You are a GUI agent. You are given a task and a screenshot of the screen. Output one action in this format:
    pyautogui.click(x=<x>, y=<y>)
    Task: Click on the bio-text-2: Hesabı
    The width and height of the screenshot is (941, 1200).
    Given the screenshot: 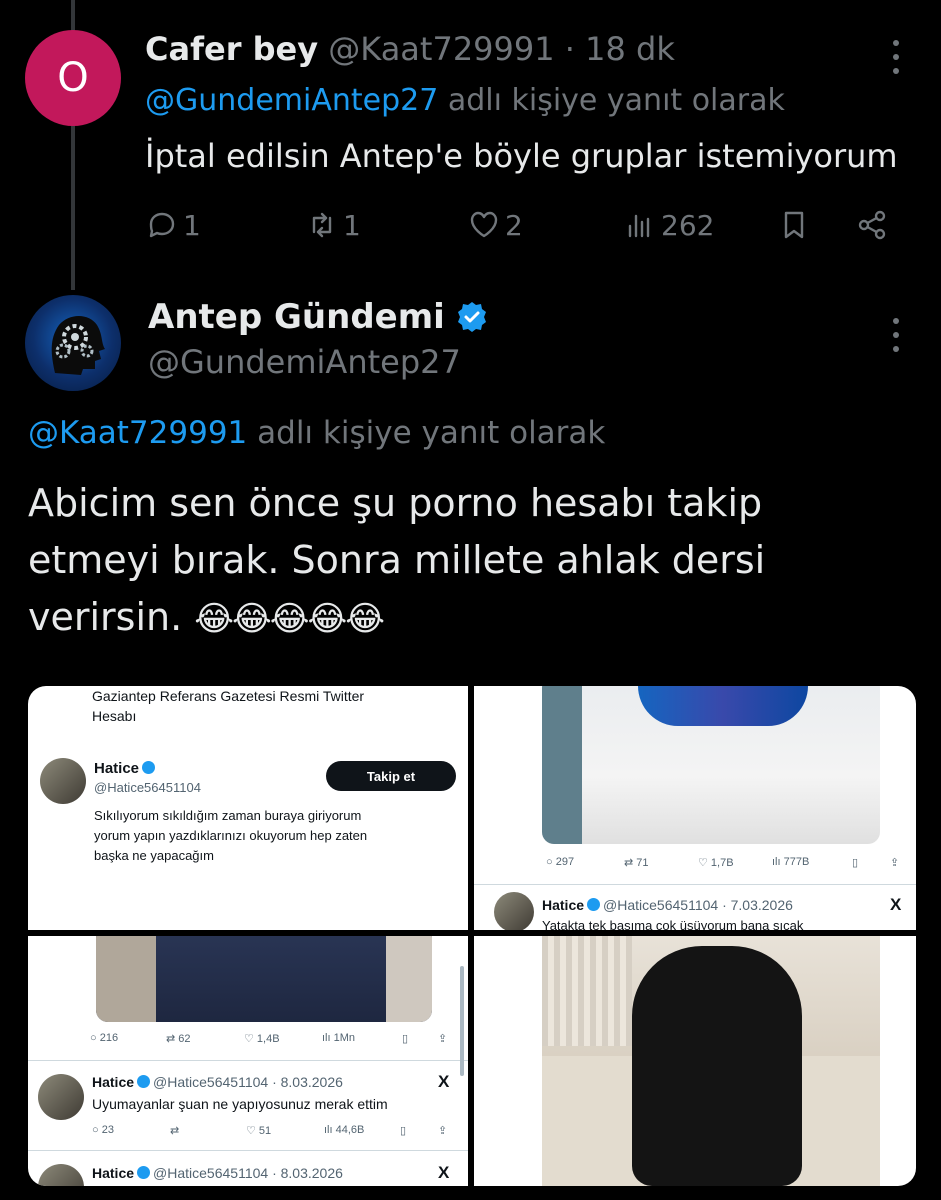 What is the action you would take?
    pyautogui.click(x=114, y=716)
    